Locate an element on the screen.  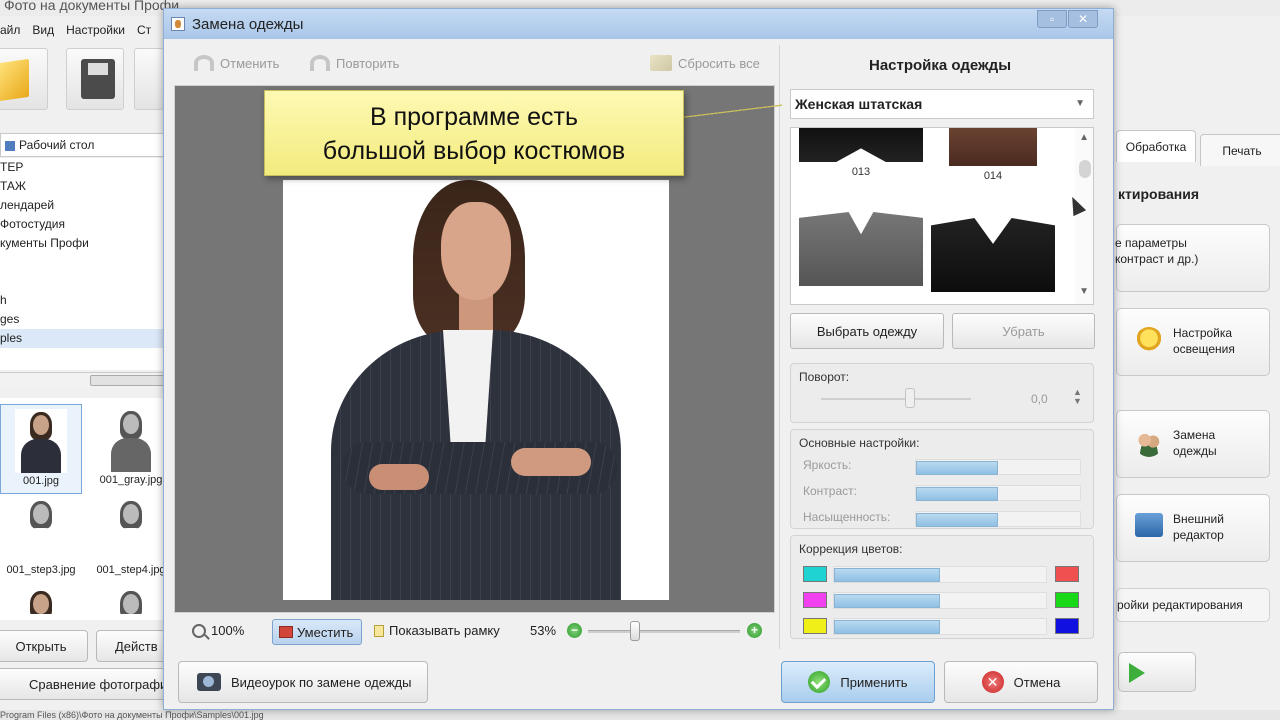
yellow-blue-fill is located at coordinates (887, 627).